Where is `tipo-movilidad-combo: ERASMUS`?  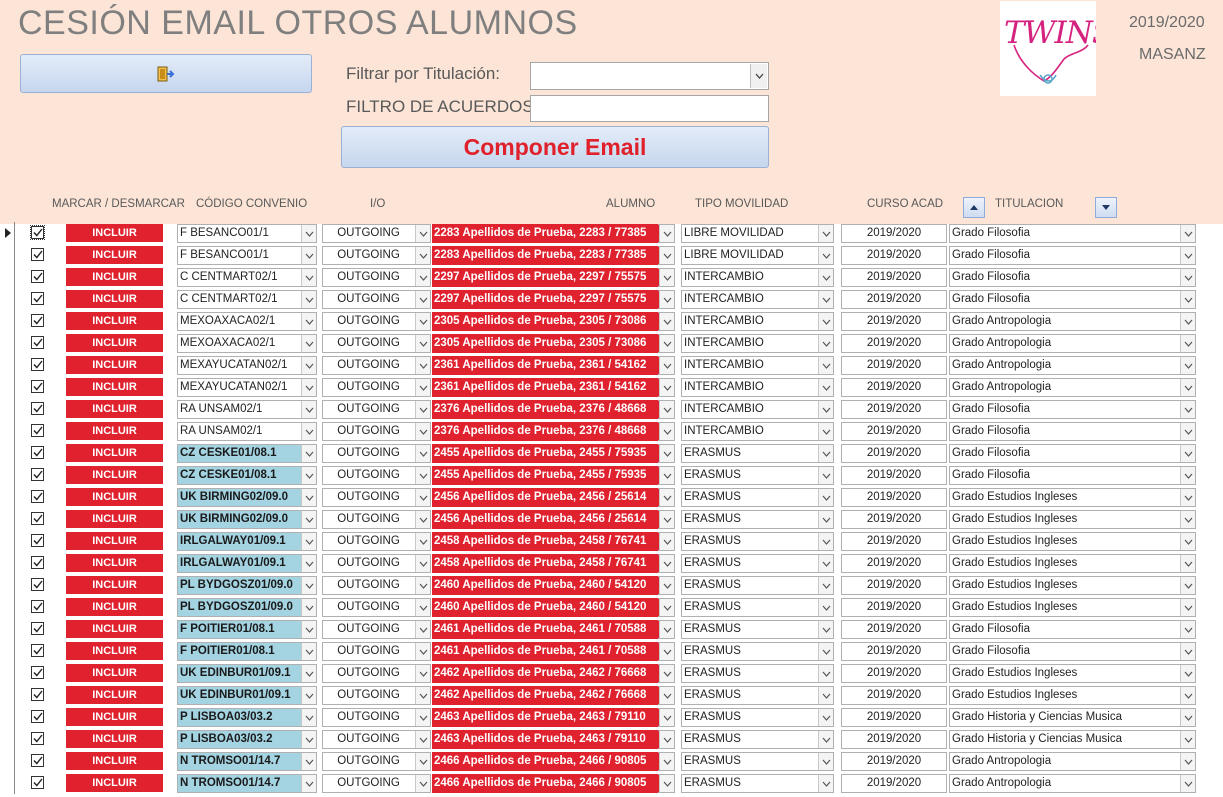
tipo-movilidad-combo: ERASMUS is located at coordinates (757, 497).